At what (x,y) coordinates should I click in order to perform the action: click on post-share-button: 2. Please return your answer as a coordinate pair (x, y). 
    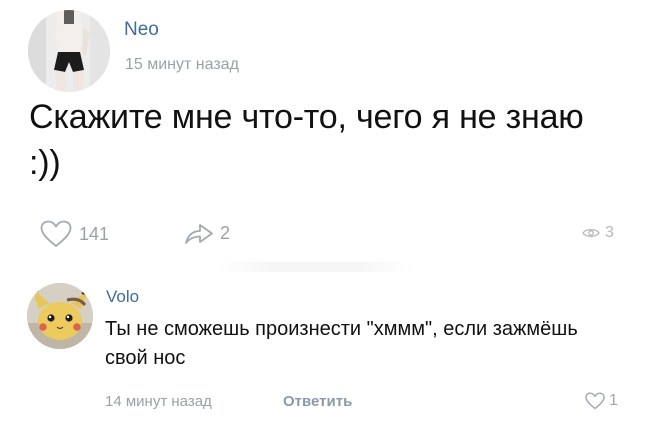
    Looking at the image, I should click on (206, 233).